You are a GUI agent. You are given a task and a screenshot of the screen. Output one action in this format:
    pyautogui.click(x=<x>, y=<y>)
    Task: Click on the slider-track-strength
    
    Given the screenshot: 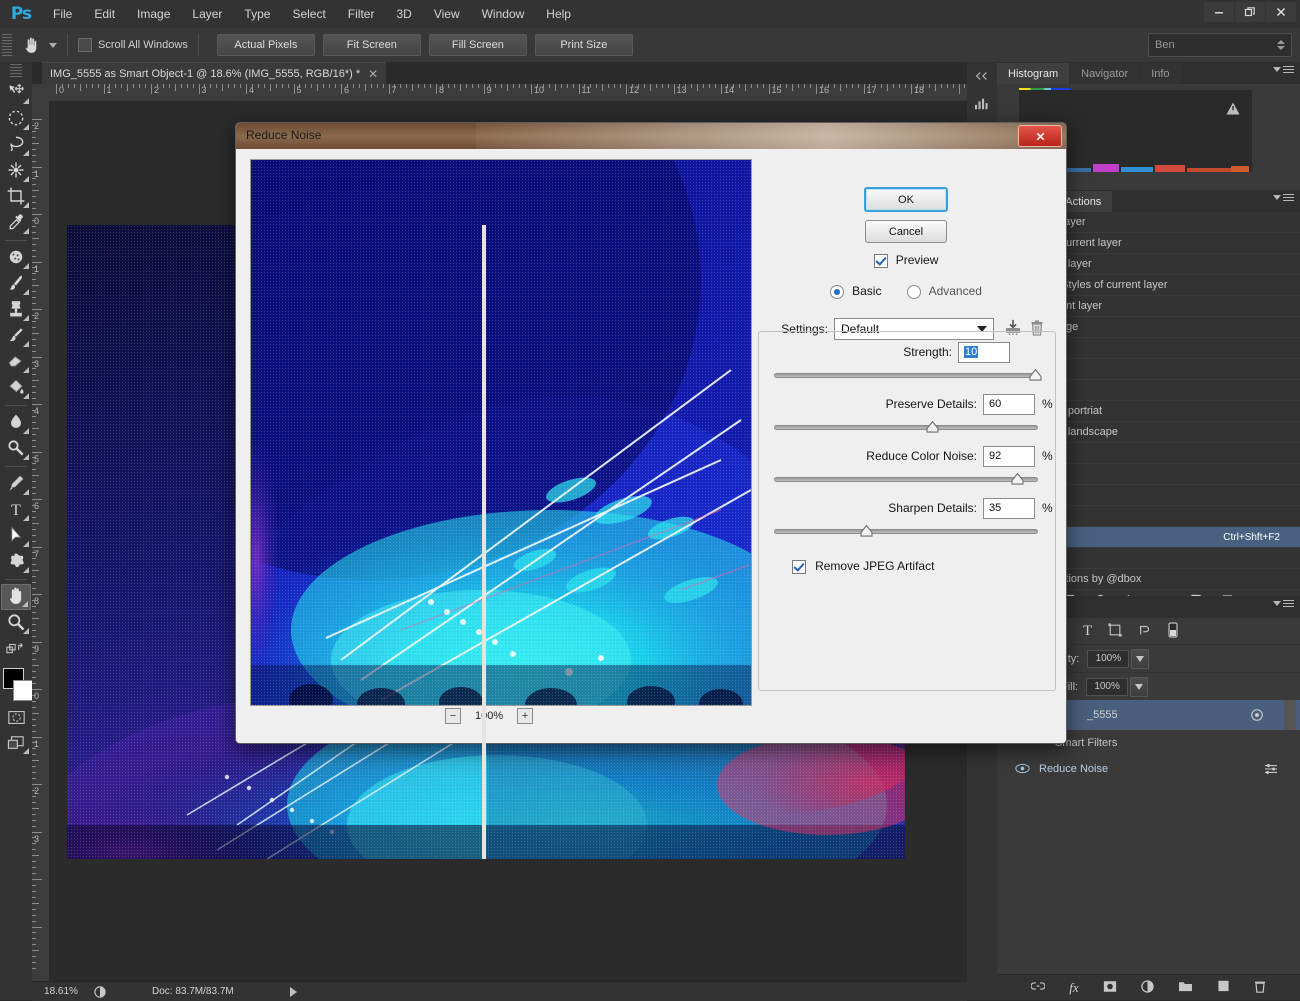 What is the action you would take?
    pyautogui.click(x=908, y=374)
    